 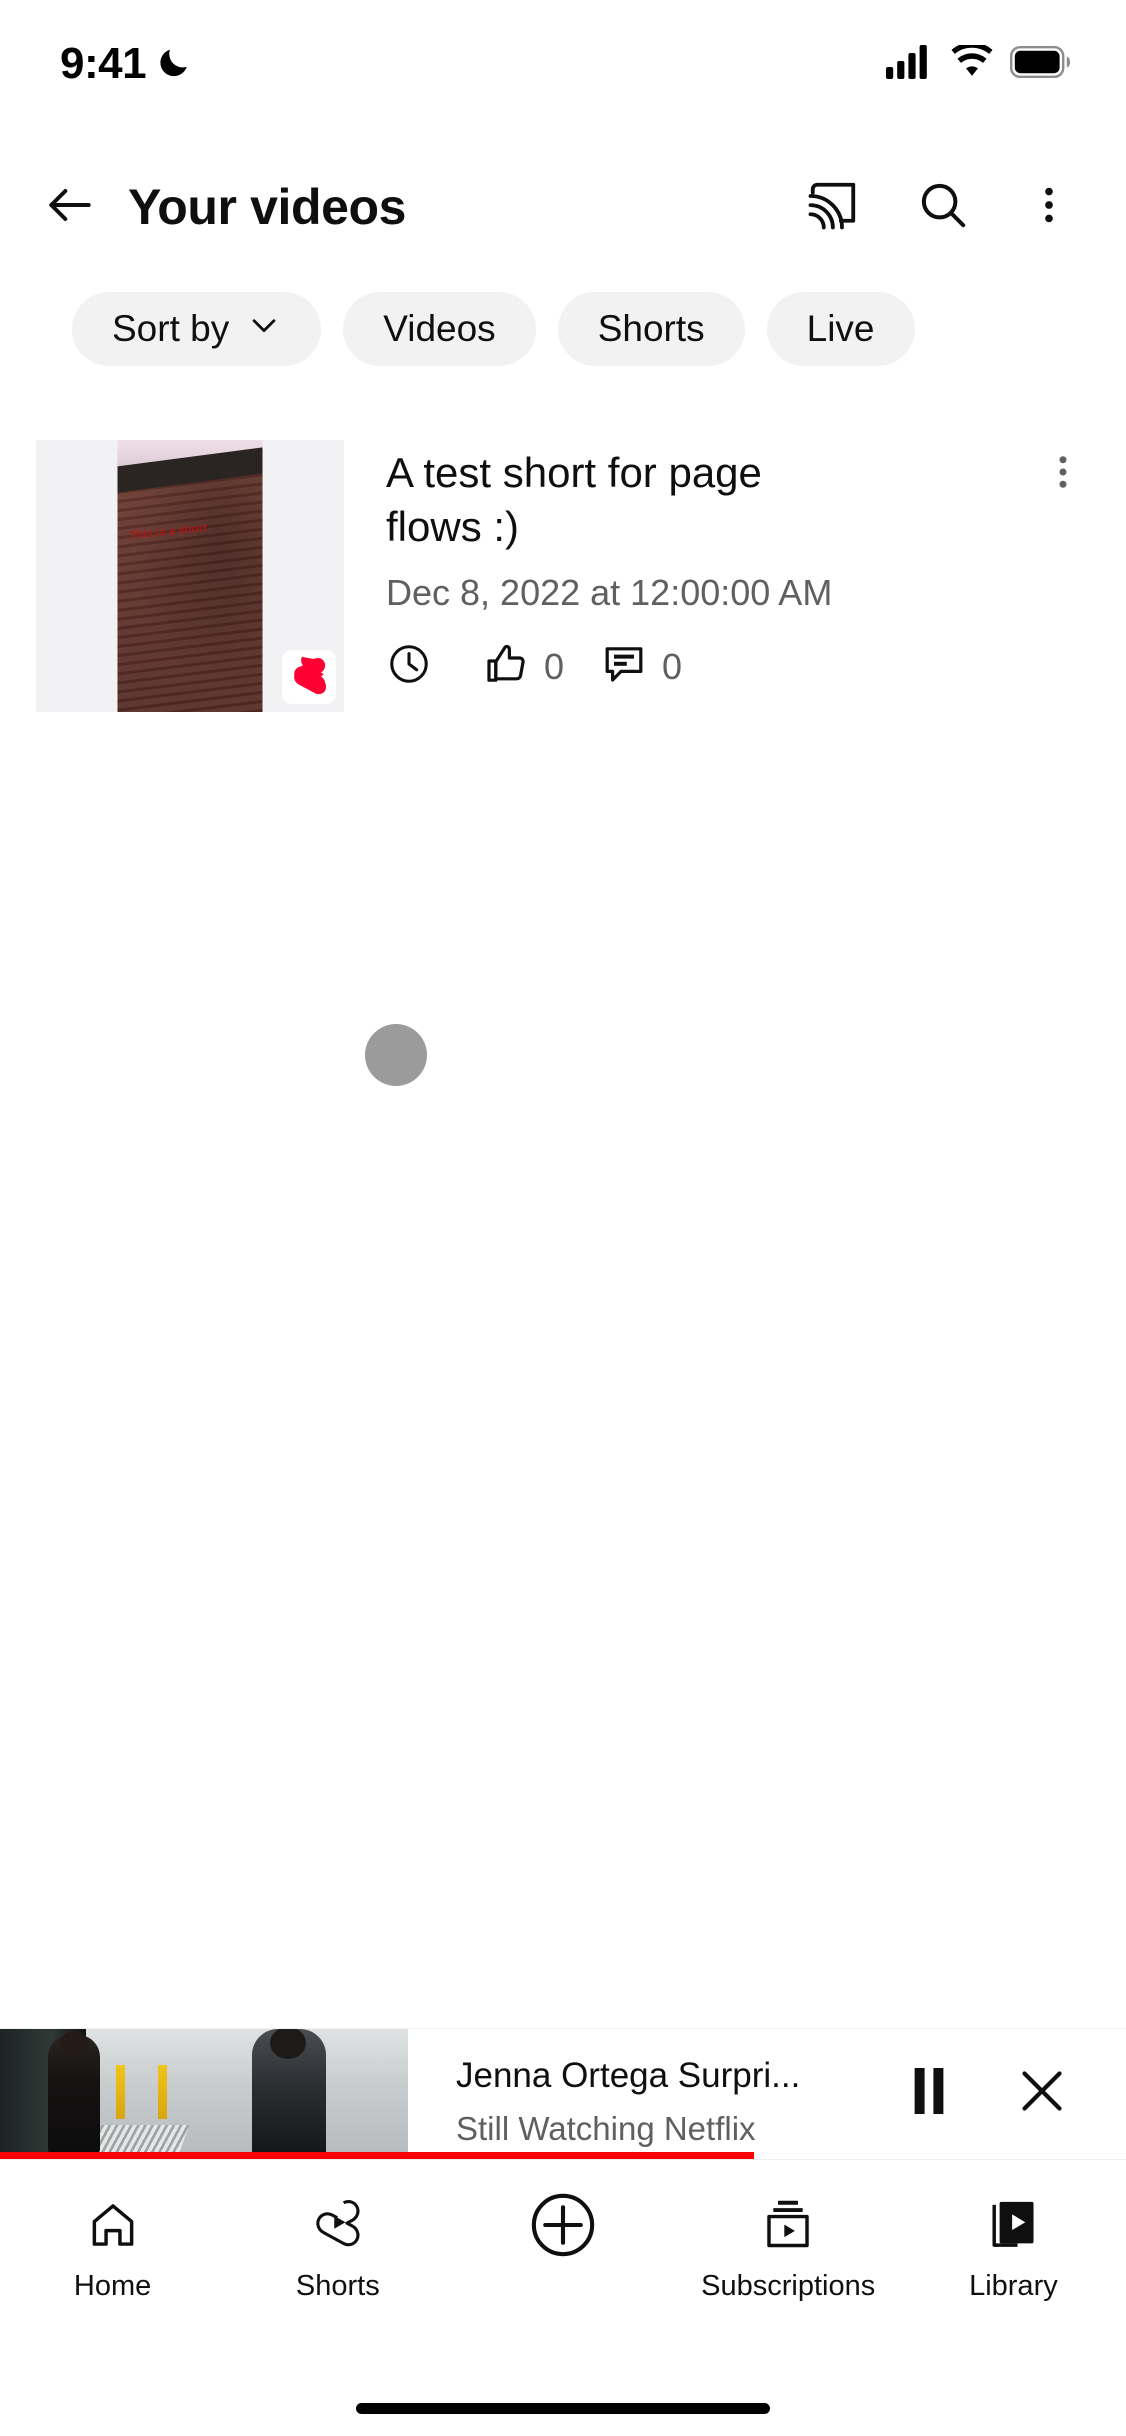 I want to click on mp-person-right, so click(x=289, y=2094).